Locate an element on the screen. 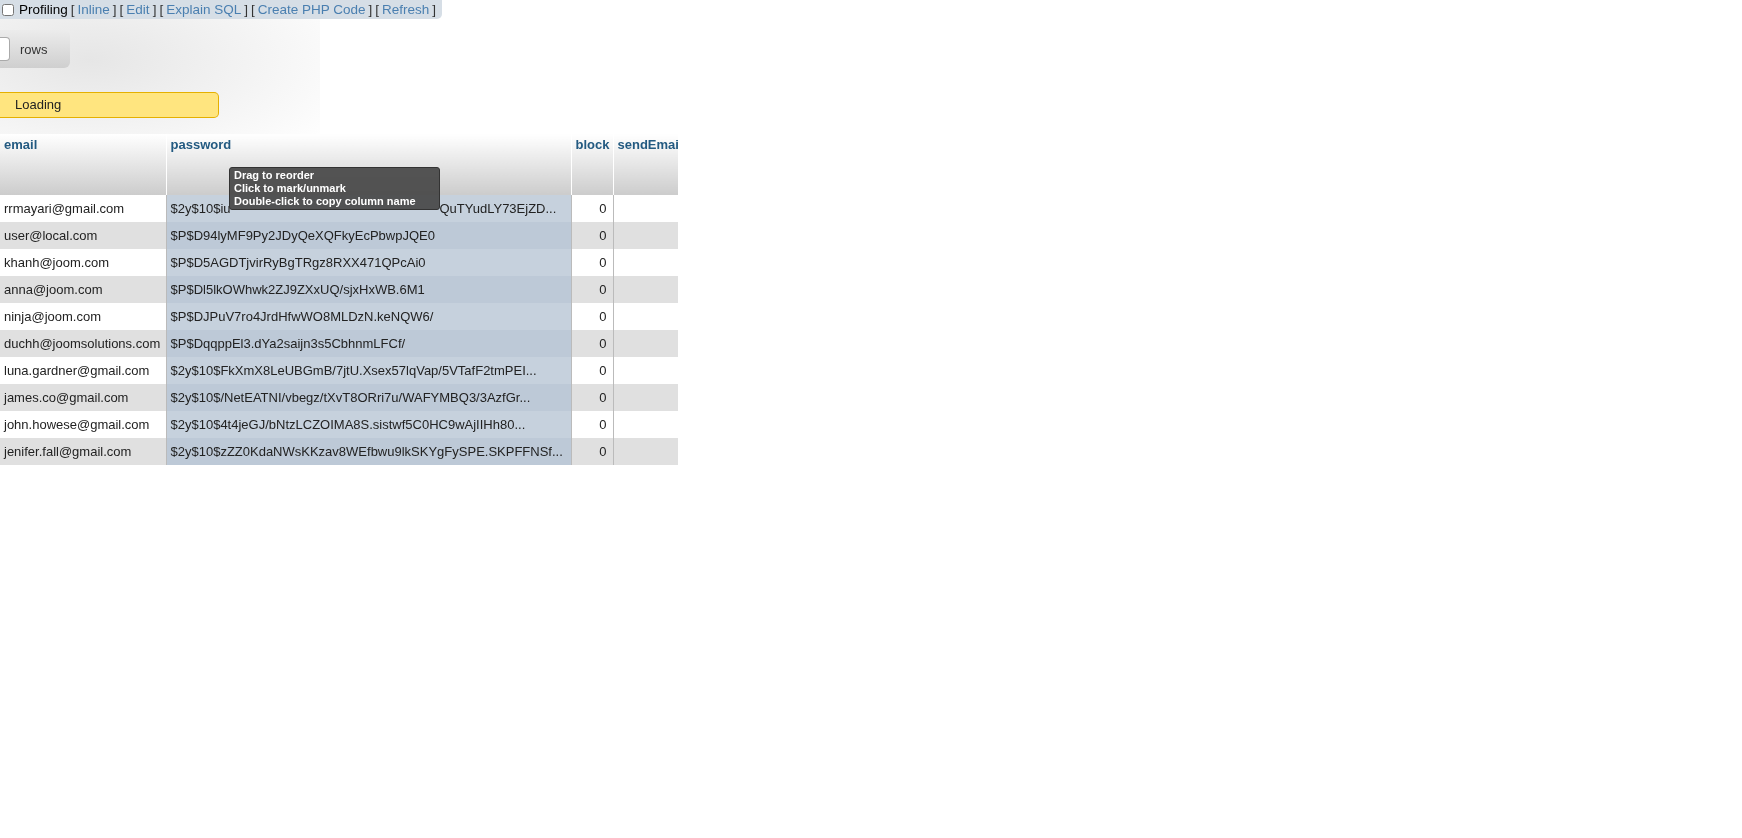  table-cell: james.co@gmail.com is located at coordinates (83, 397).